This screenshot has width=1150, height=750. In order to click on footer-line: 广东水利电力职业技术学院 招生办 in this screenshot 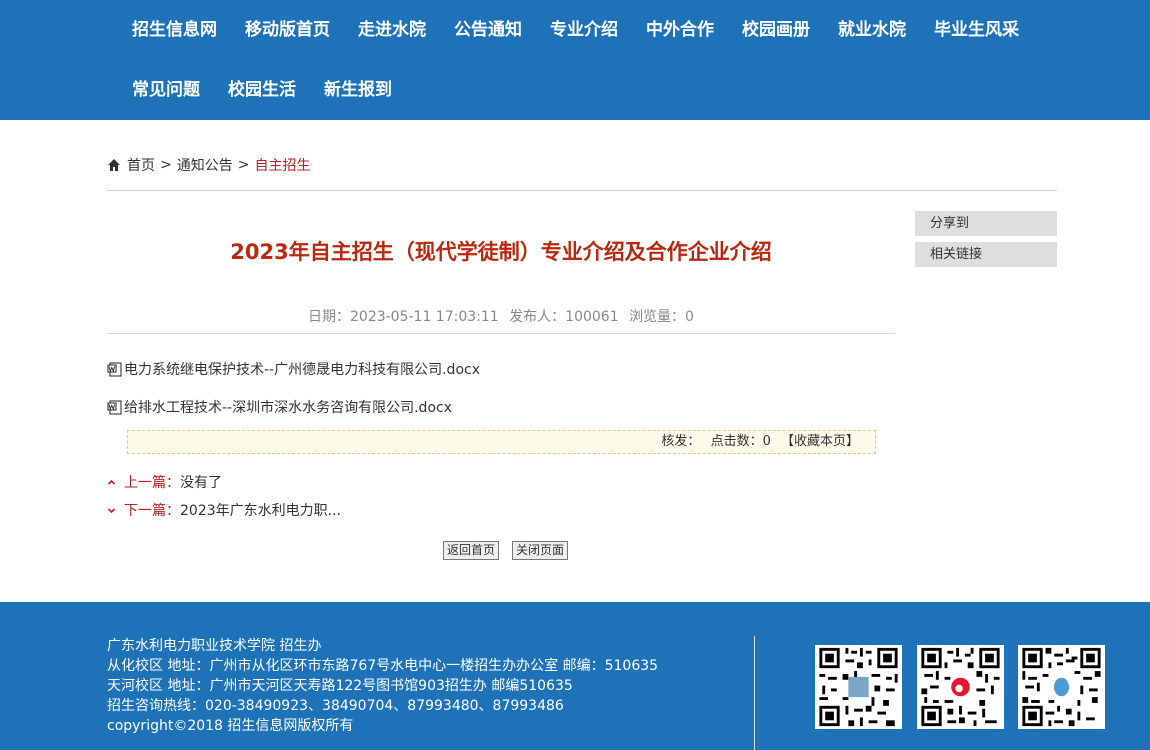, I will do `click(214, 646)`.